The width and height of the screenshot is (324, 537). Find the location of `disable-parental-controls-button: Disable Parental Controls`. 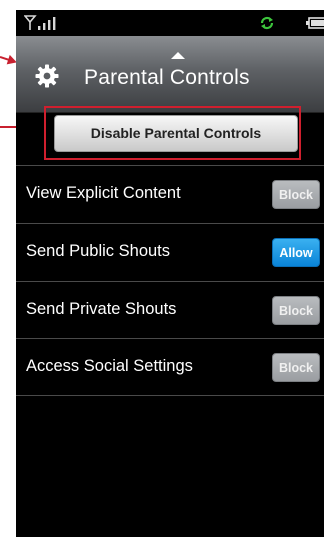

disable-parental-controls-button: Disable Parental Controls is located at coordinates (176, 133).